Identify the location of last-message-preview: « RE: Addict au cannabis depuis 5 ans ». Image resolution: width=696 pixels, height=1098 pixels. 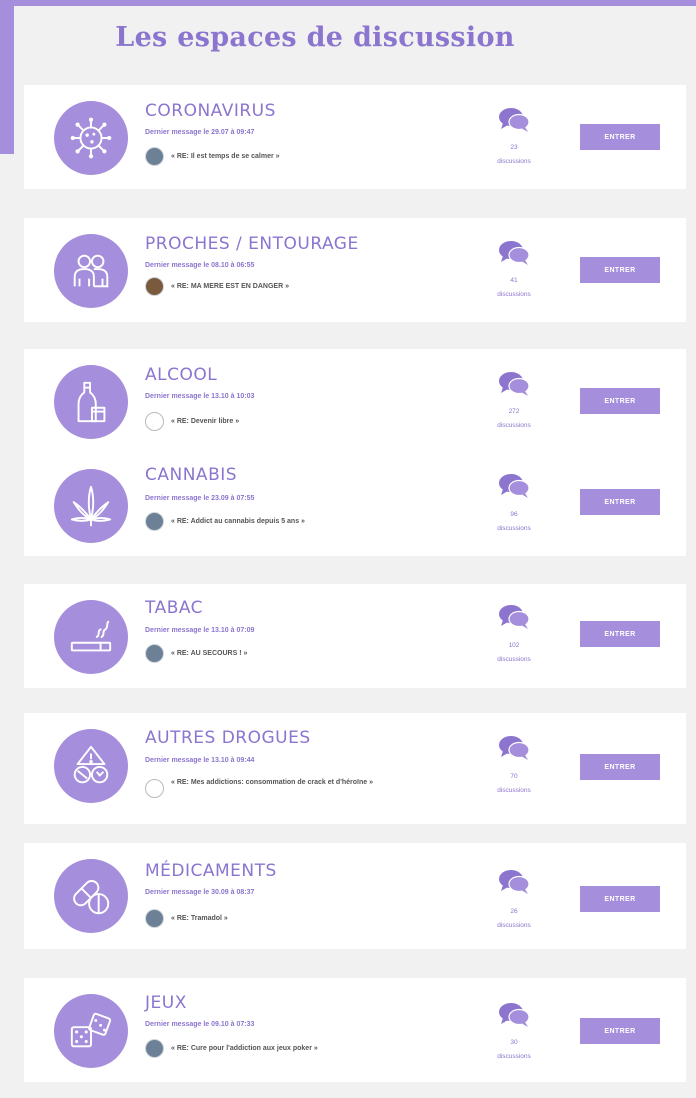
(316, 521).